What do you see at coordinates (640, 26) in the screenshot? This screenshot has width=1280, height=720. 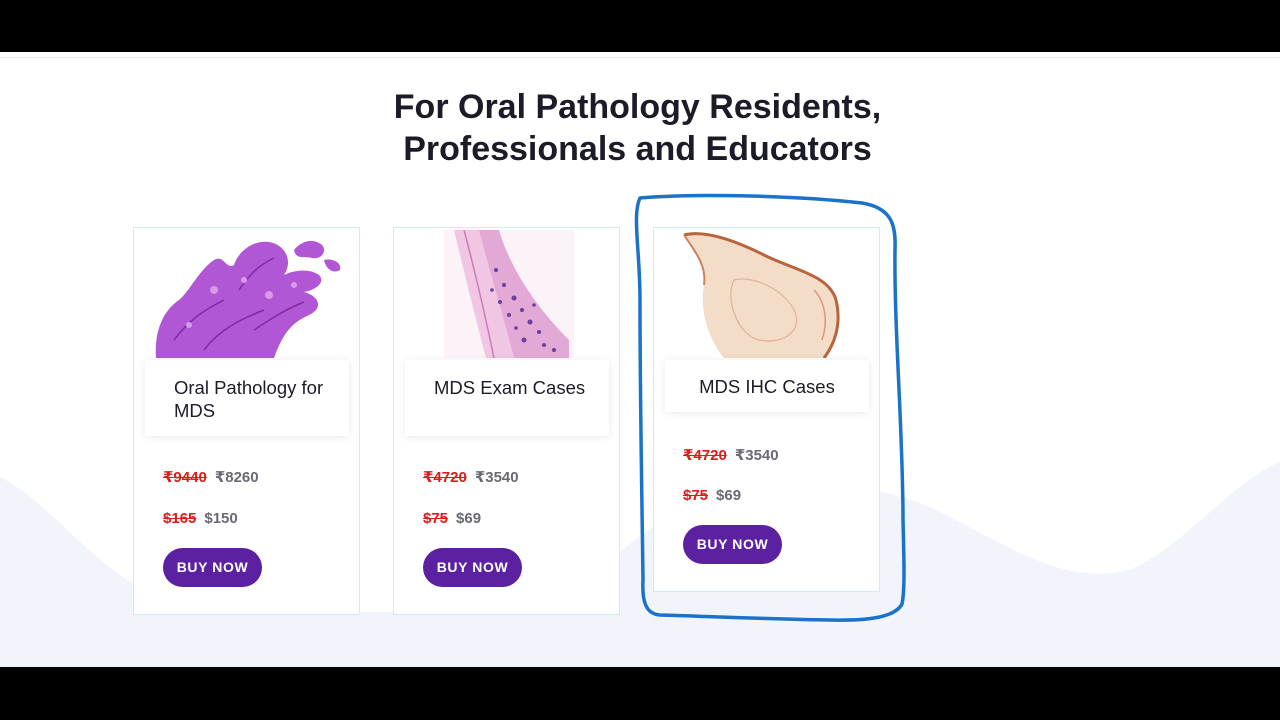 I see `top-letterbox-bar` at bounding box center [640, 26].